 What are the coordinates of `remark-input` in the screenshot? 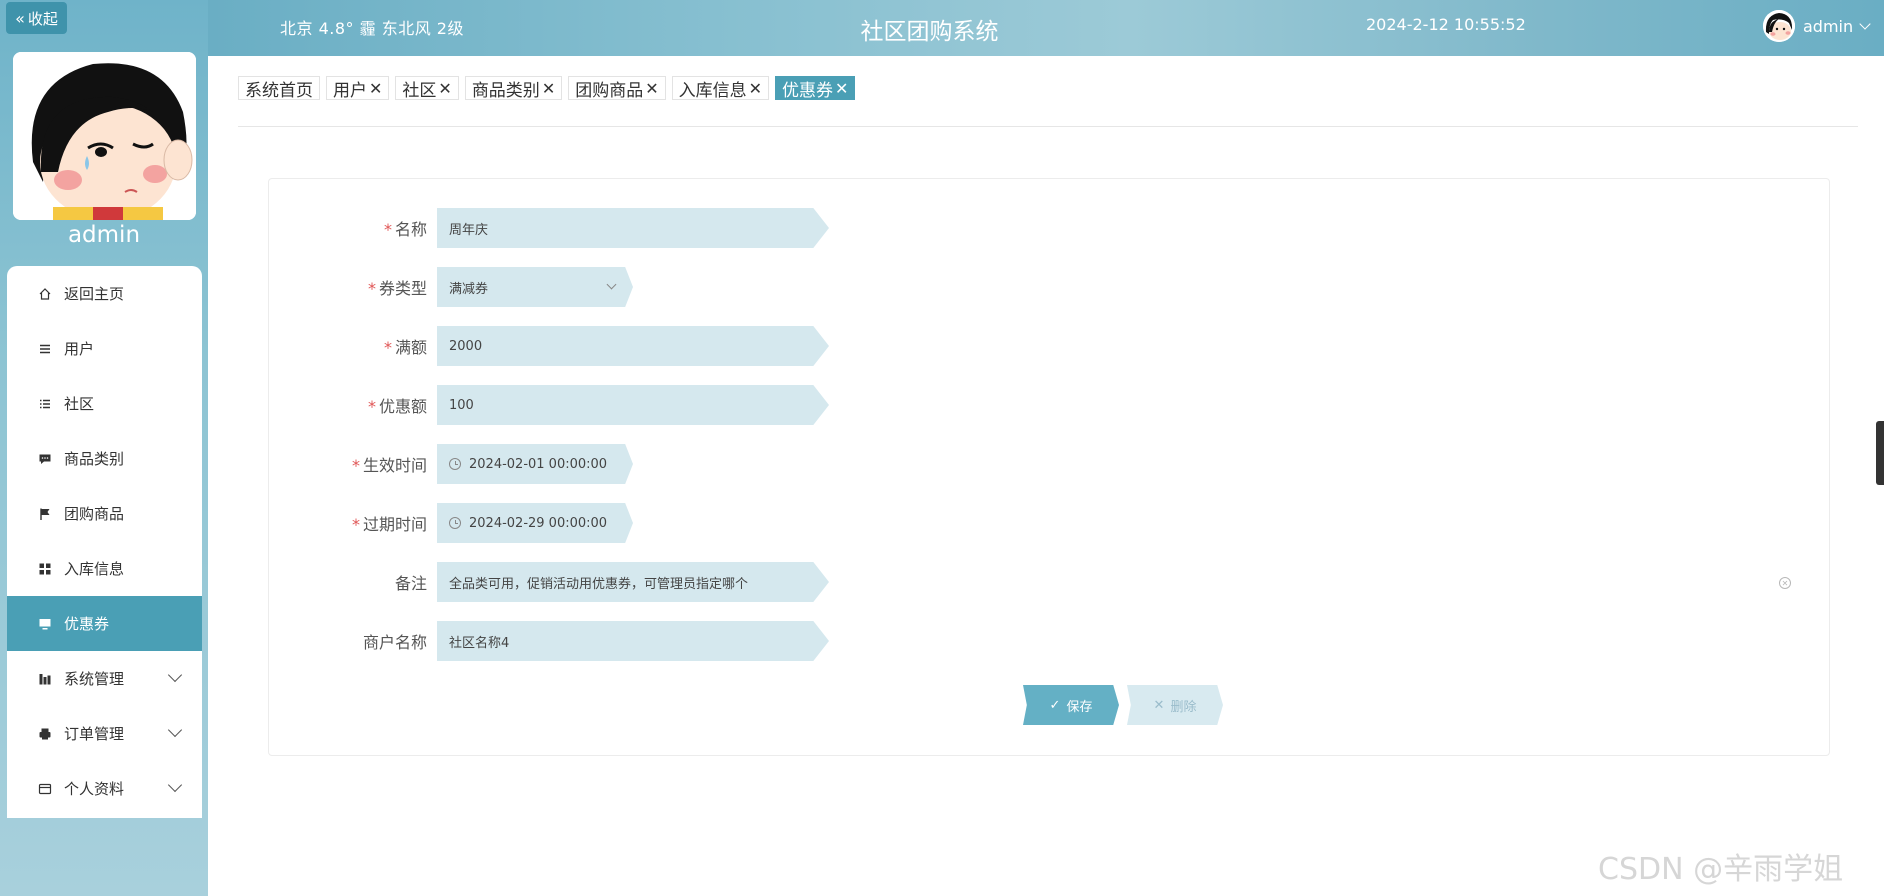 It's located at (639, 582).